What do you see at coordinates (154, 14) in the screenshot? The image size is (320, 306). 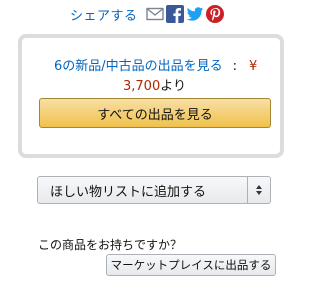 I see `email-icon` at bounding box center [154, 14].